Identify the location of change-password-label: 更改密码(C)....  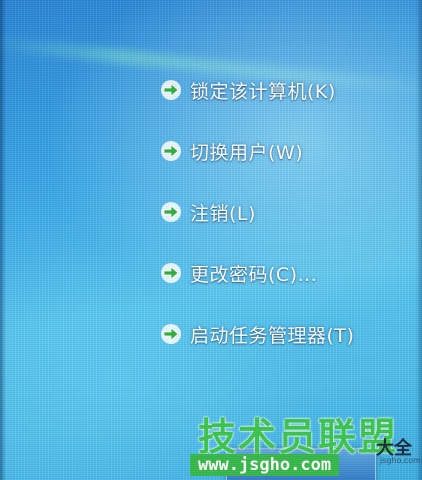
(254, 274).